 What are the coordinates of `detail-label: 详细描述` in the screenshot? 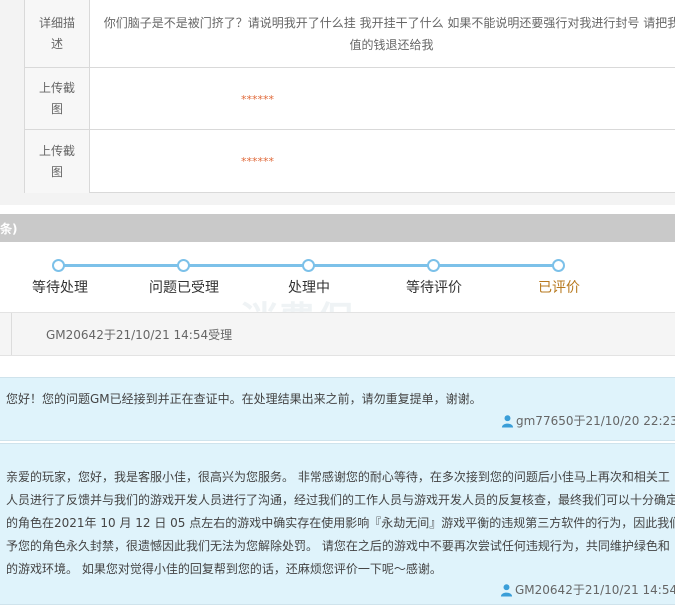 It's located at (57, 33).